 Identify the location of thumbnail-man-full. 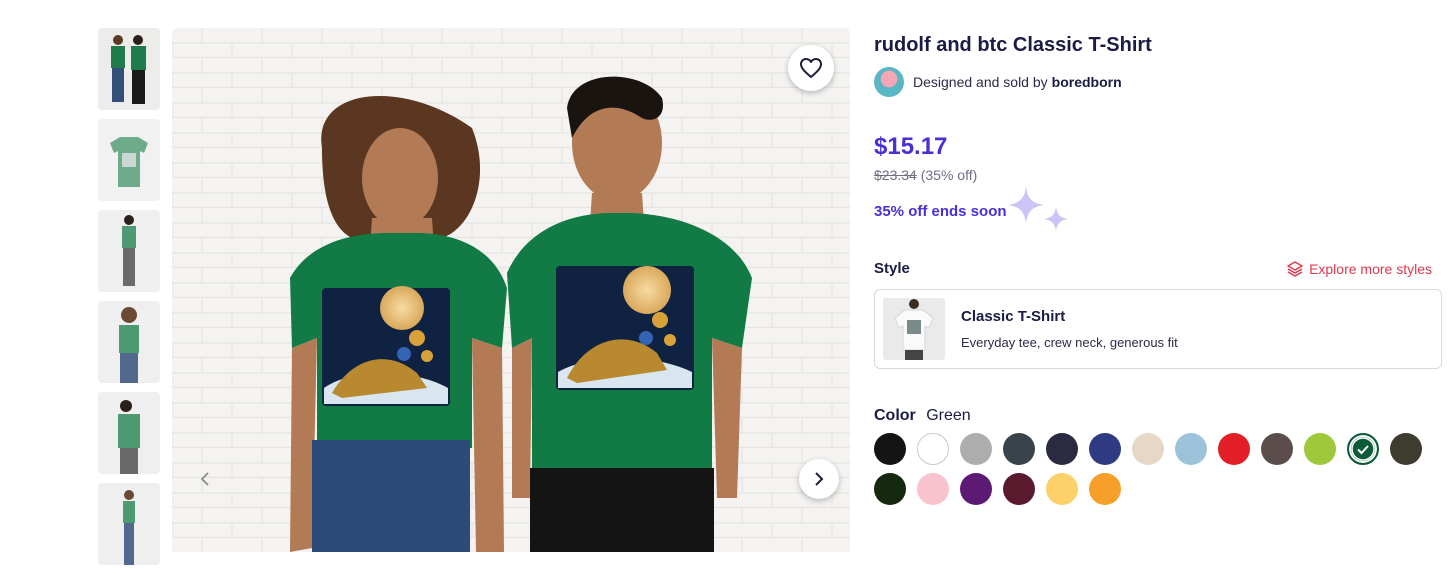
(129, 251).